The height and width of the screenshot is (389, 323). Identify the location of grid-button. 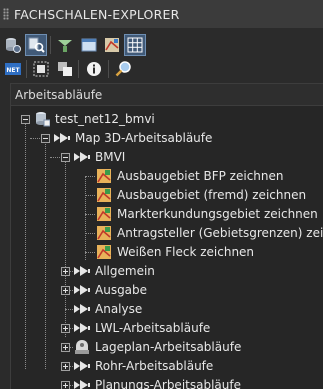
(135, 45).